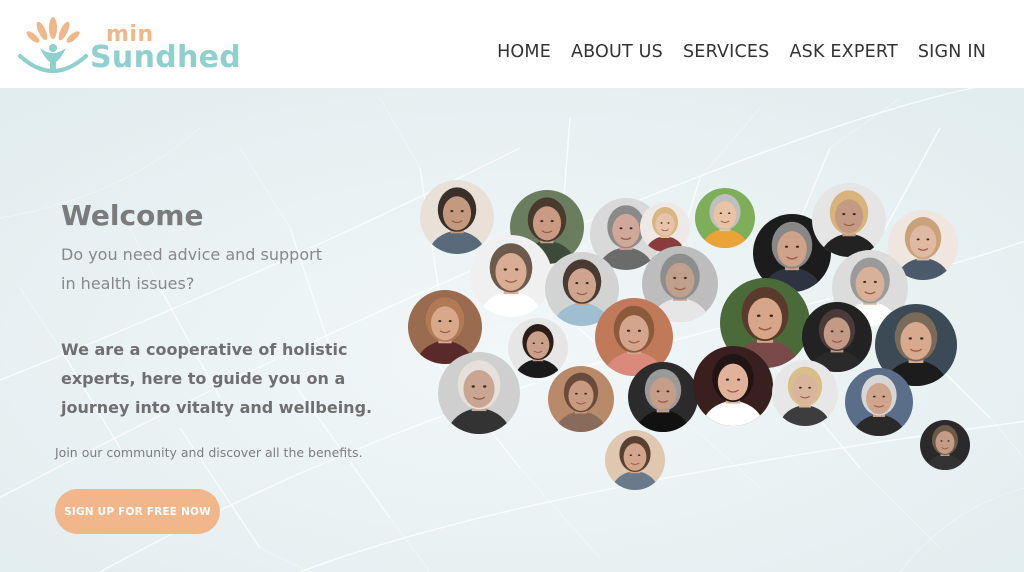 This screenshot has height=572, width=1024. I want to click on sign-up-free-button: SIGN UP FOR FREE NOW, so click(137, 511).